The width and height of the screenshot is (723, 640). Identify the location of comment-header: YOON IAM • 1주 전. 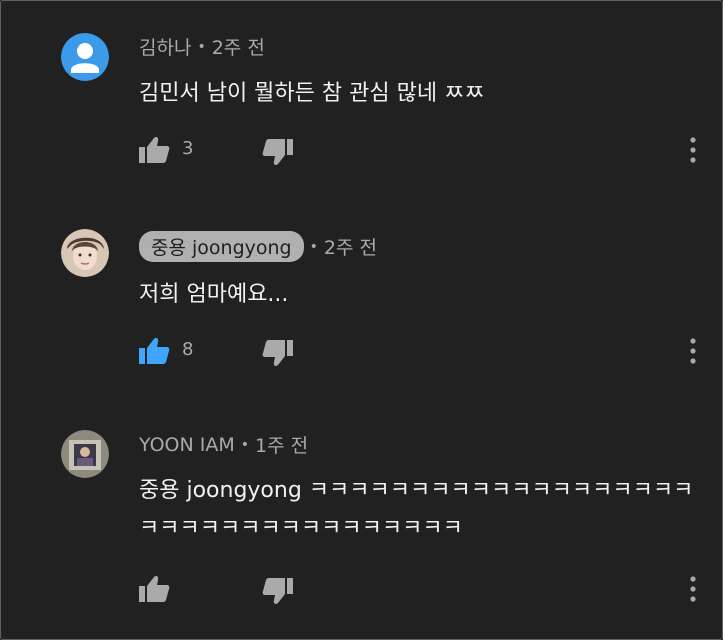
(223, 444).